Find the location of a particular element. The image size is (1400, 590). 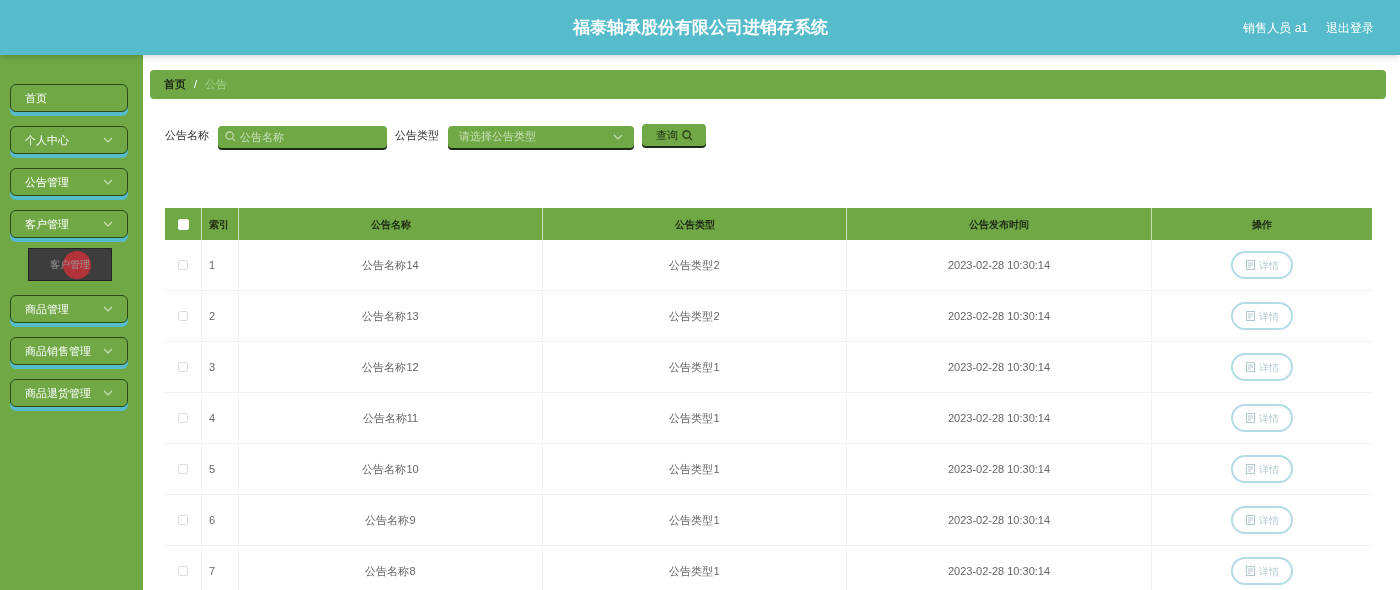

table-cell-text: 公告名称12 is located at coordinates (390, 367).